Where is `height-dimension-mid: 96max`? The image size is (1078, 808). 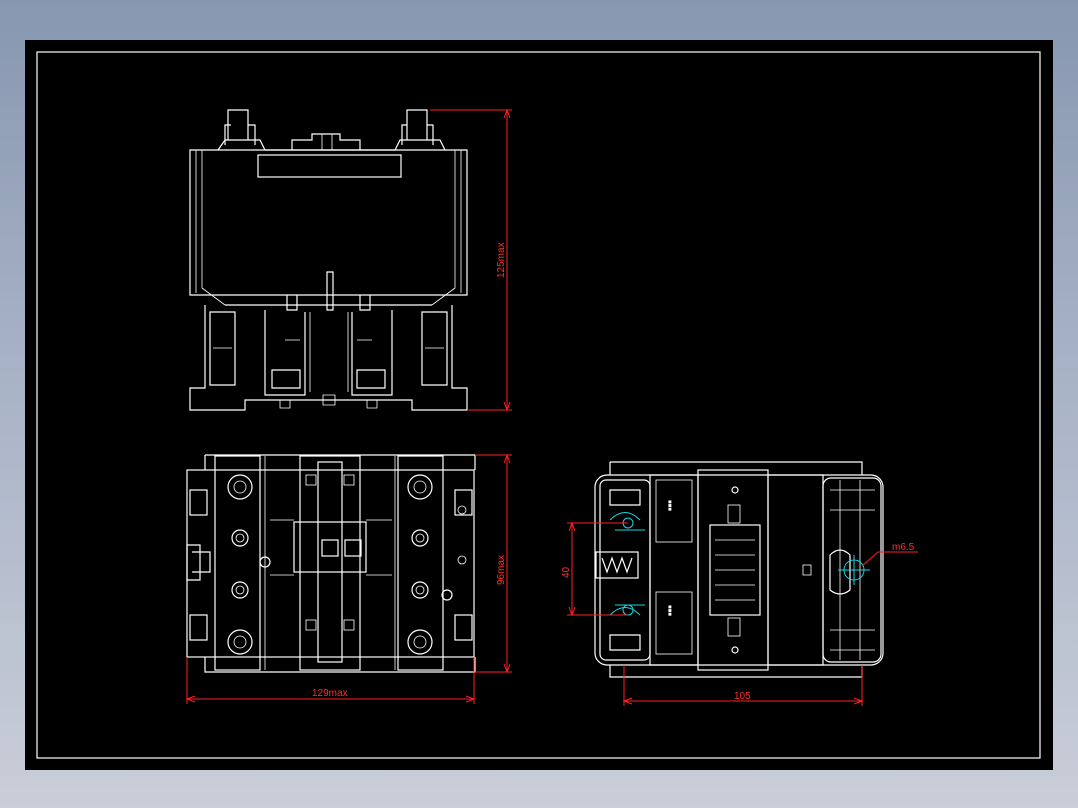 height-dimension-mid: 96max is located at coordinates (493, 563).